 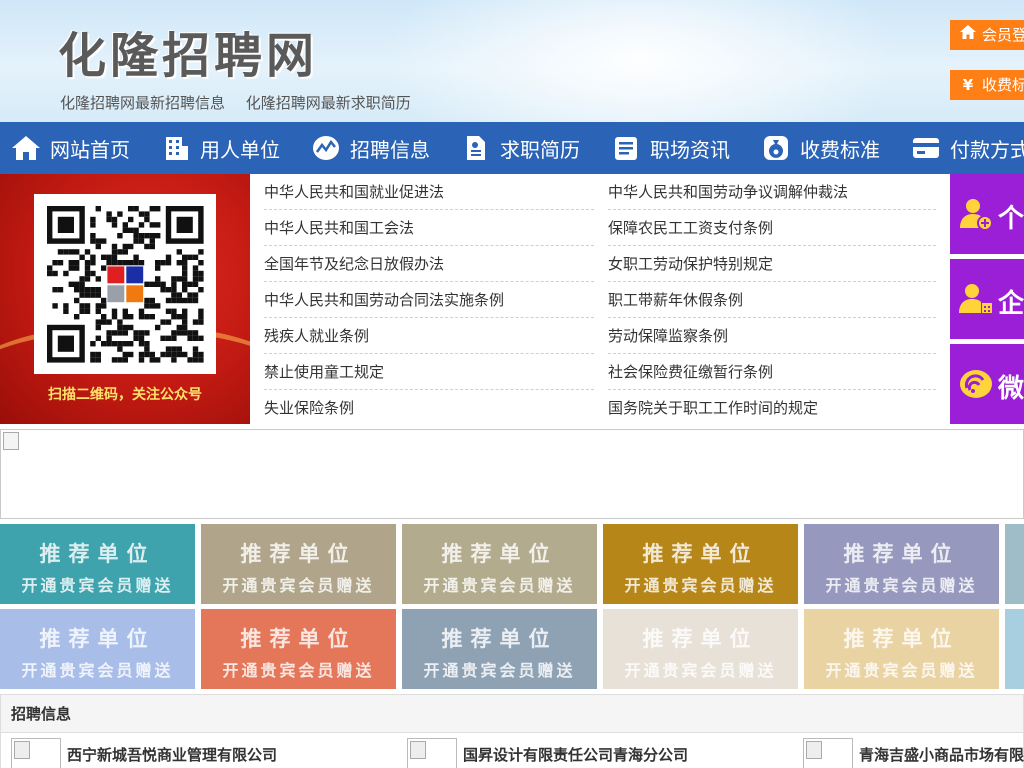 I want to click on company-name: 国昇设计有限责任公司青海分公司, so click(x=575, y=754).